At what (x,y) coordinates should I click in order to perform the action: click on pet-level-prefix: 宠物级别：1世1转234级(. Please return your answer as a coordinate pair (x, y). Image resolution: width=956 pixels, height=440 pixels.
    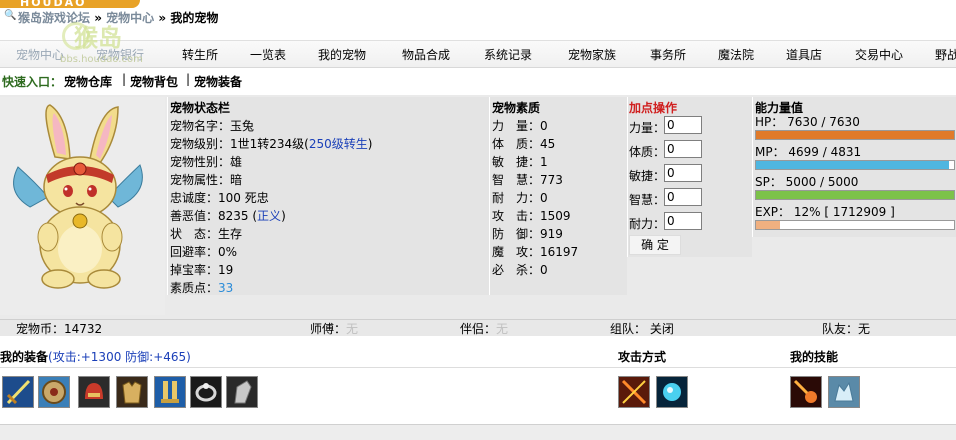
    Looking at the image, I should click on (239, 144).